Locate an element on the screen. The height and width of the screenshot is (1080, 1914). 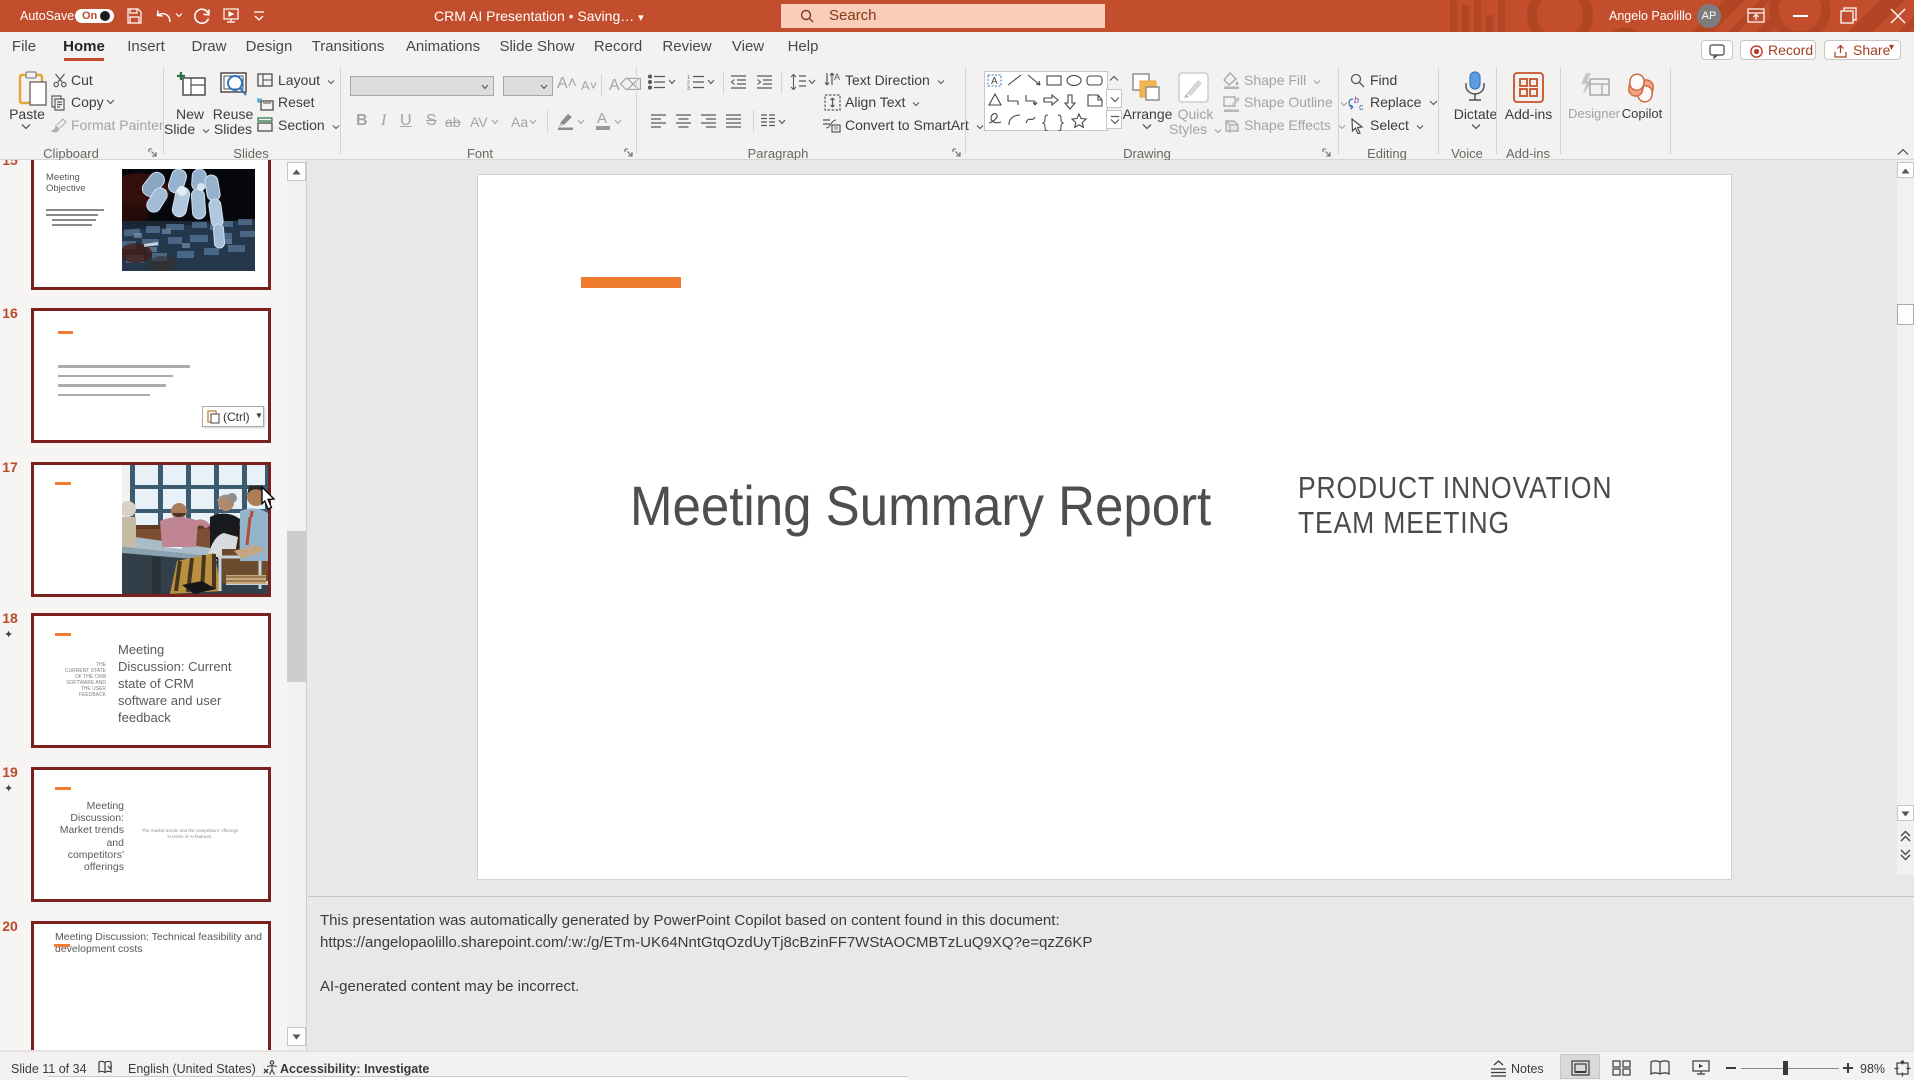
svg-text: 3 is located at coordinates (688, 88).